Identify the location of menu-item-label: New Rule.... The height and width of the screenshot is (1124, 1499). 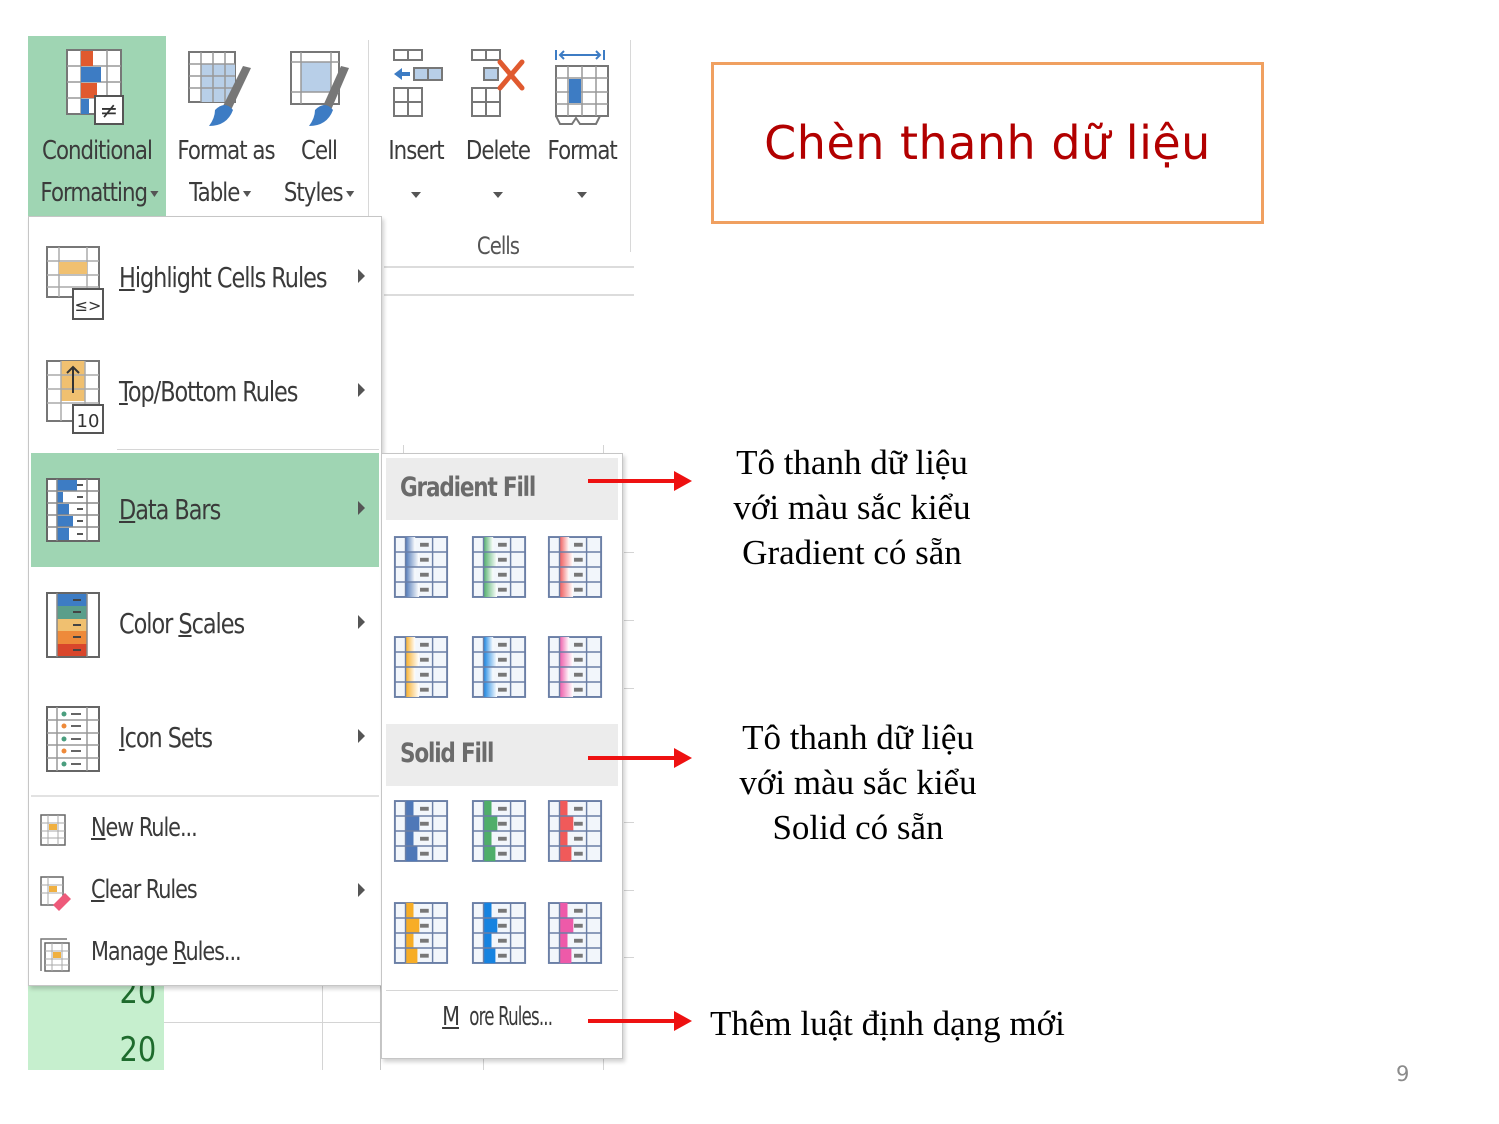
(144, 828).